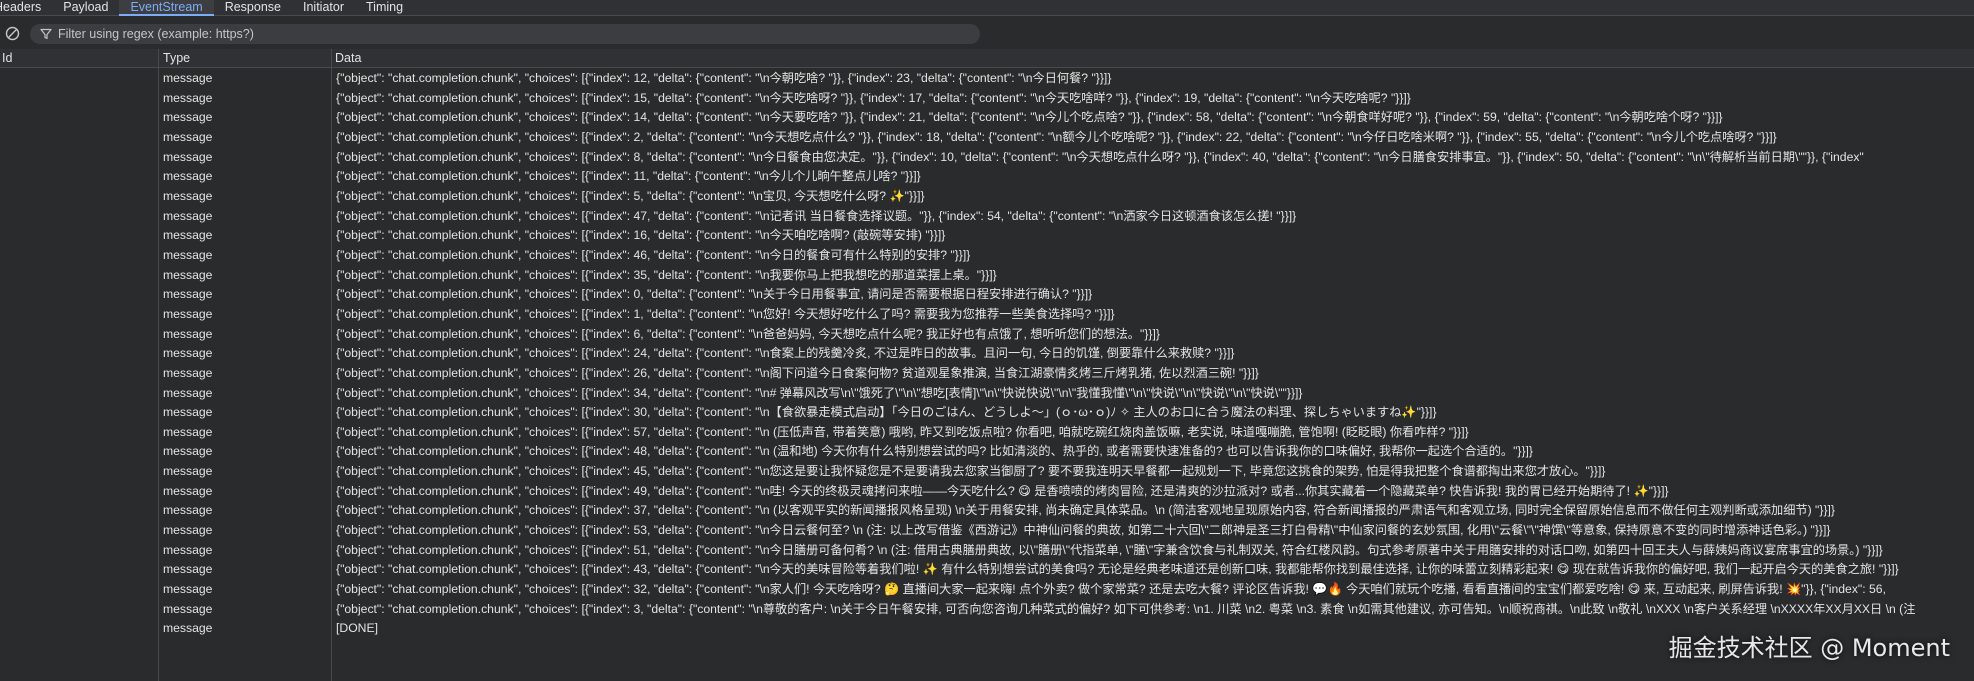 The image size is (1974, 681). Describe the element at coordinates (253, 8) in the screenshot. I see `tab-response: Response` at that location.